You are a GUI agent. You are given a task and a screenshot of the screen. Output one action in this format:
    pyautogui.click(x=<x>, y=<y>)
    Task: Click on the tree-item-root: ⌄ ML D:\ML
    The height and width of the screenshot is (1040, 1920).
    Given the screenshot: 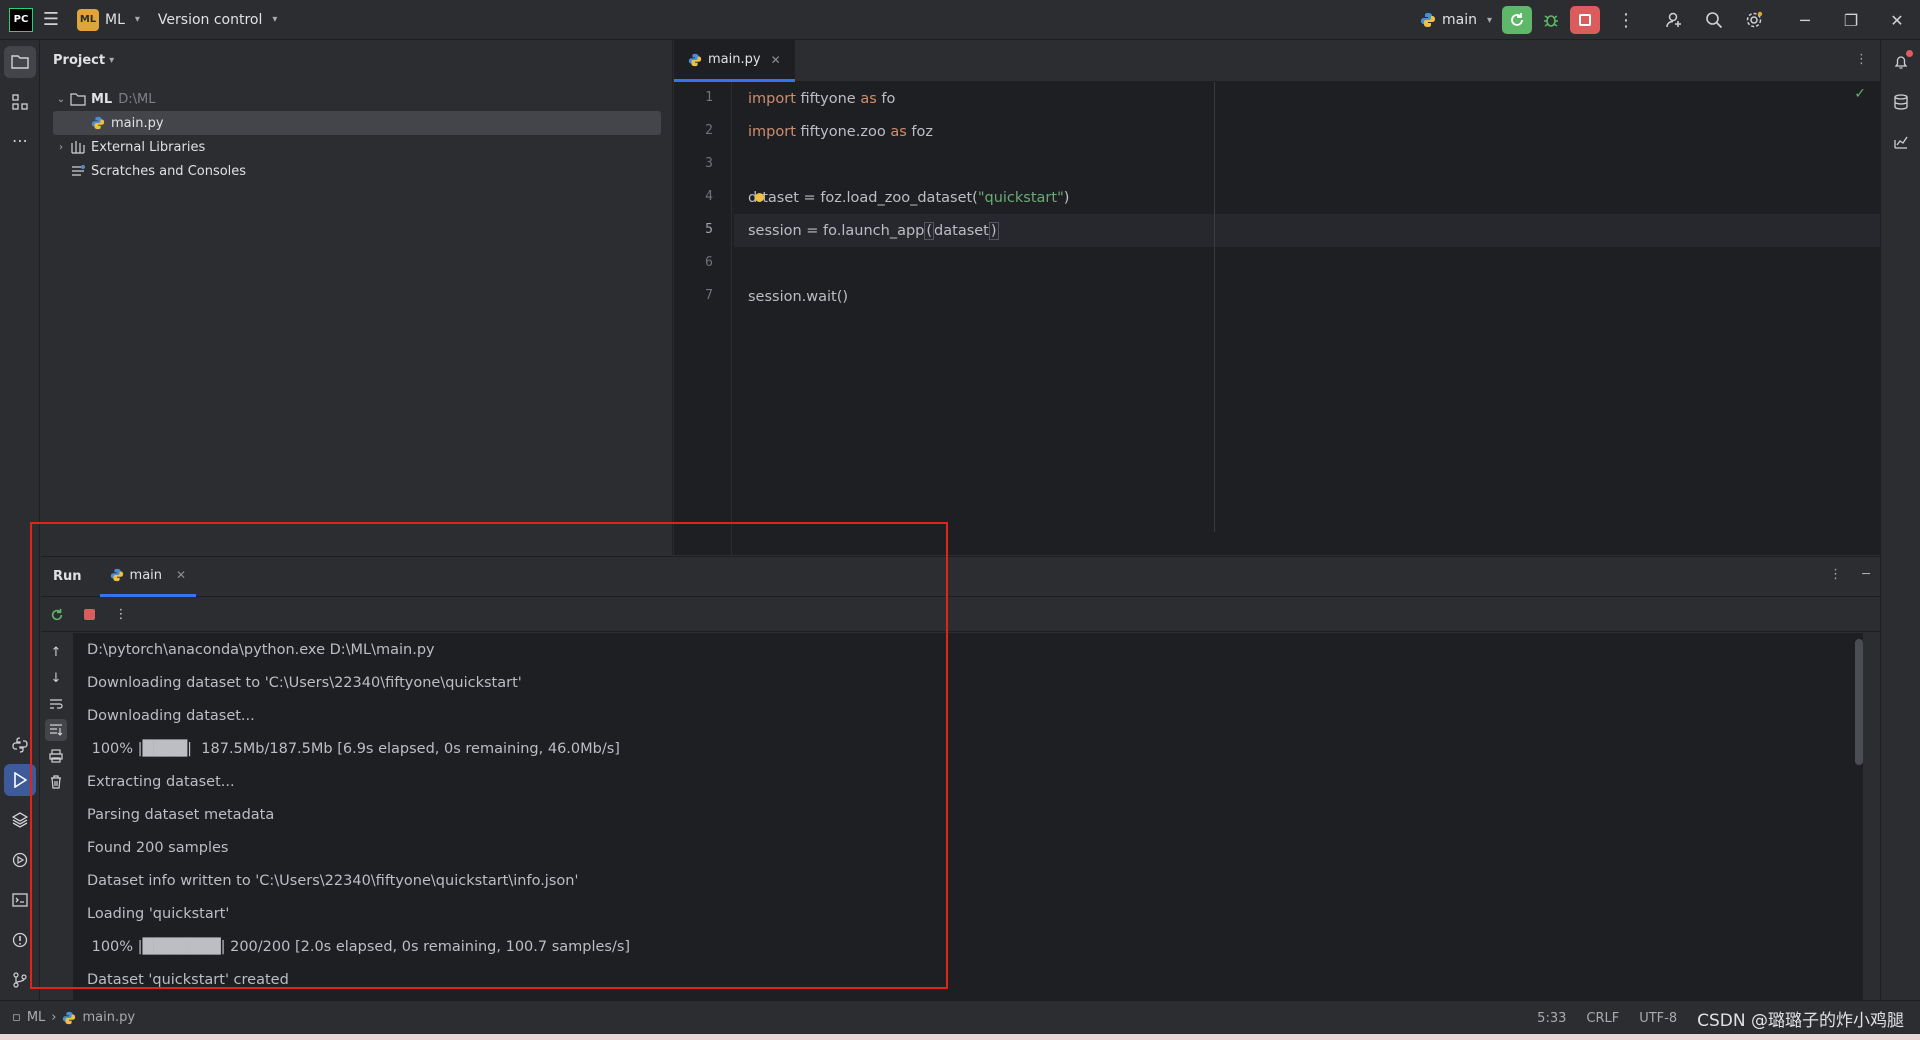 What is the action you would take?
    pyautogui.click(x=357, y=99)
    